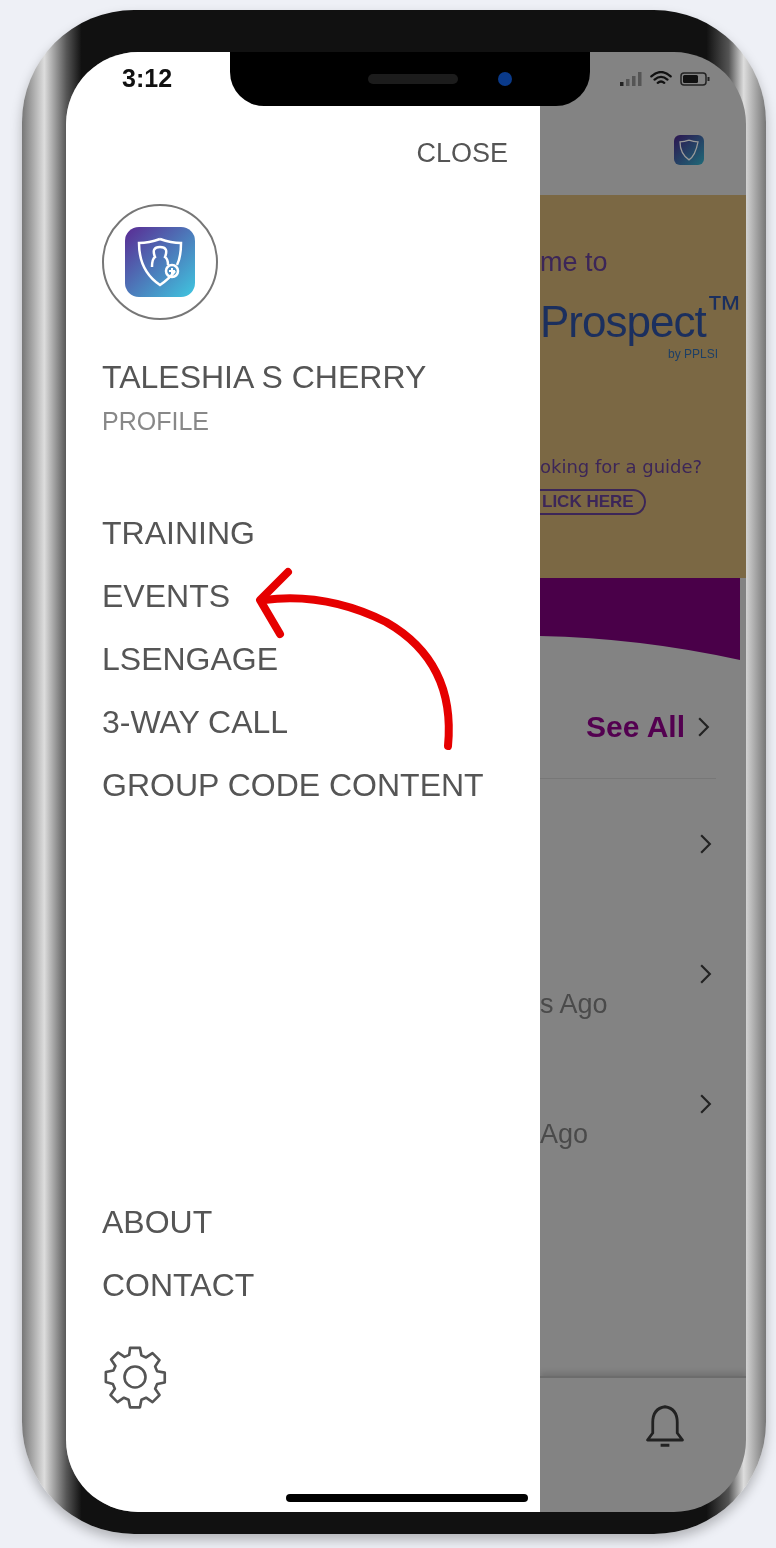 The image size is (776, 1548). Describe the element at coordinates (631, 78) in the screenshot. I see `signal-icon` at that location.